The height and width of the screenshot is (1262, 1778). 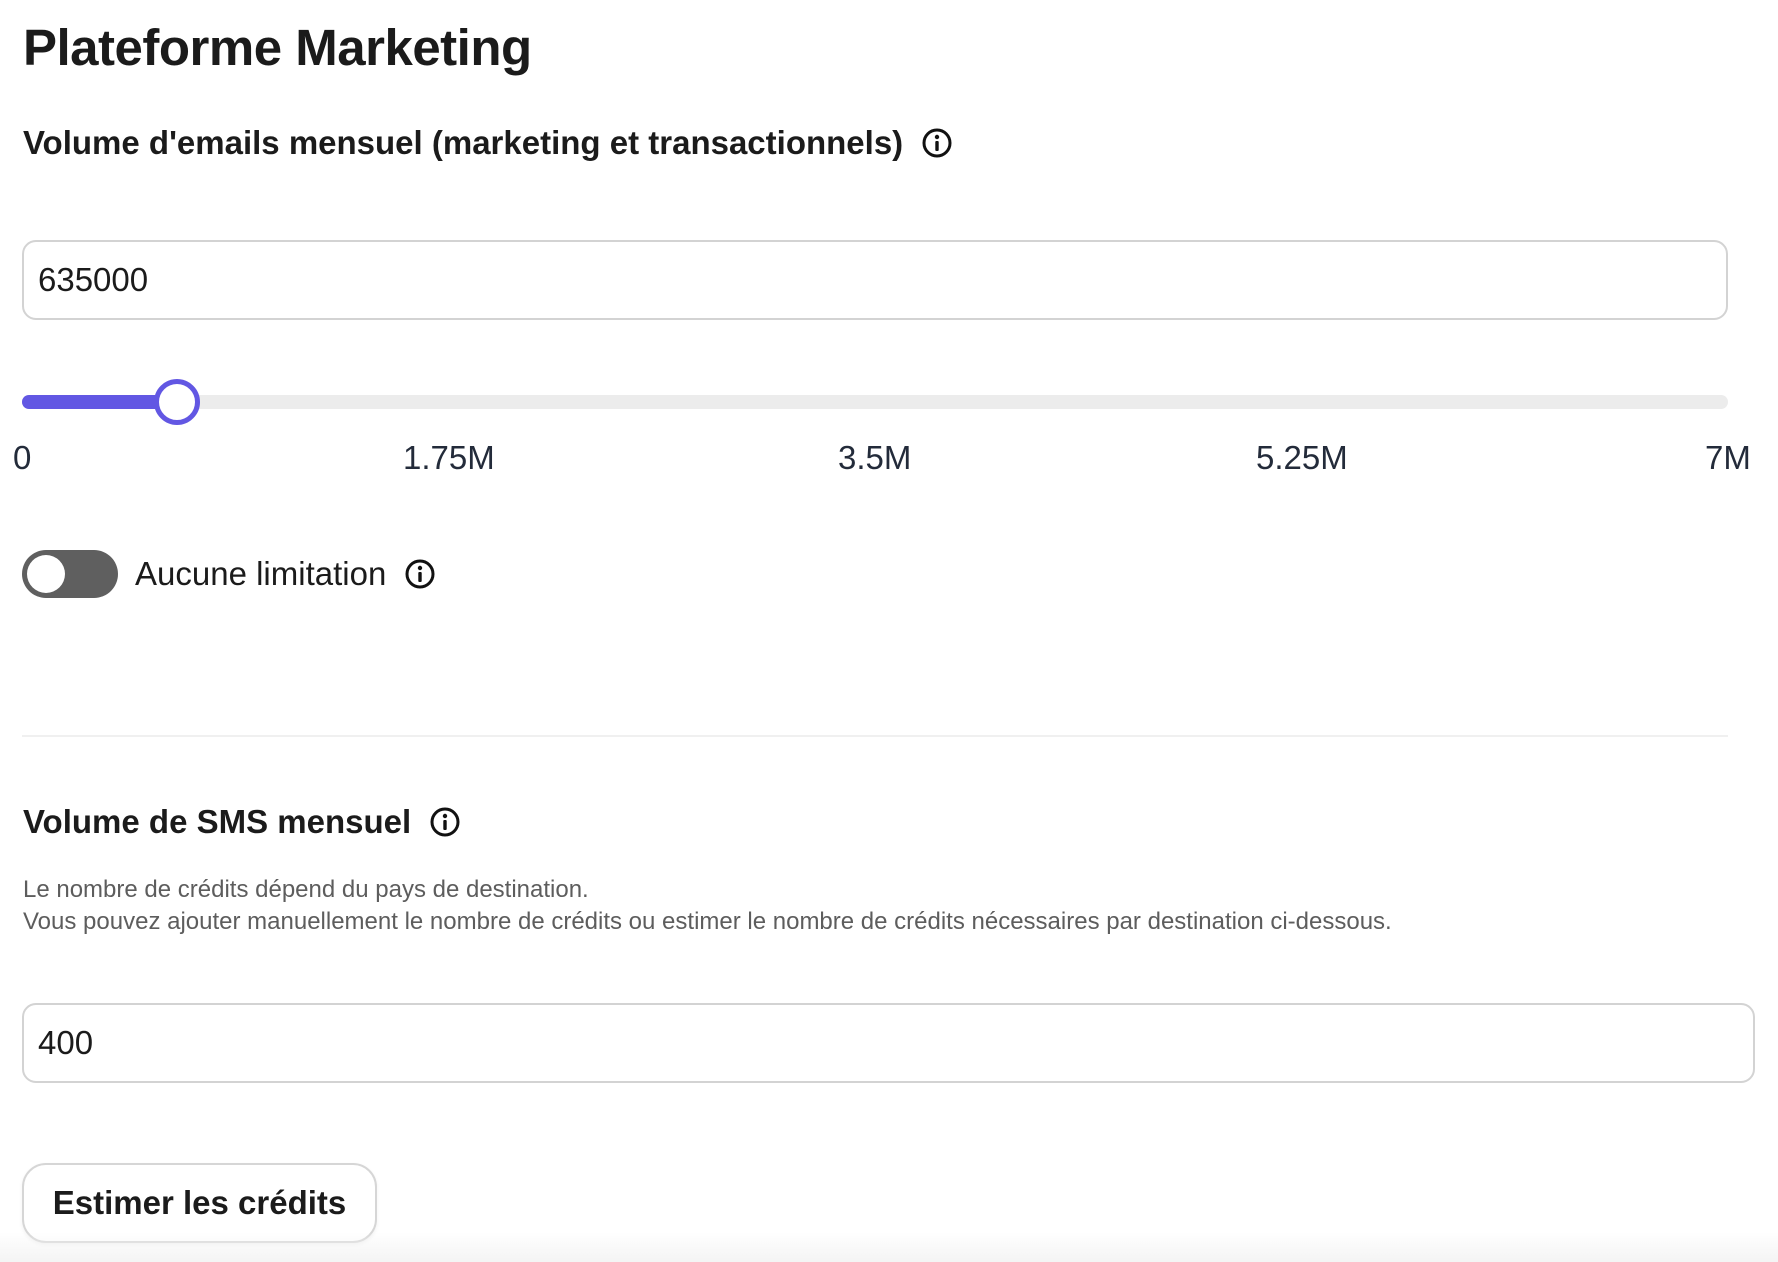 What do you see at coordinates (277, 47) in the screenshot?
I see `page-title: Plateforme Marketing` at bounding box center [277, 47].